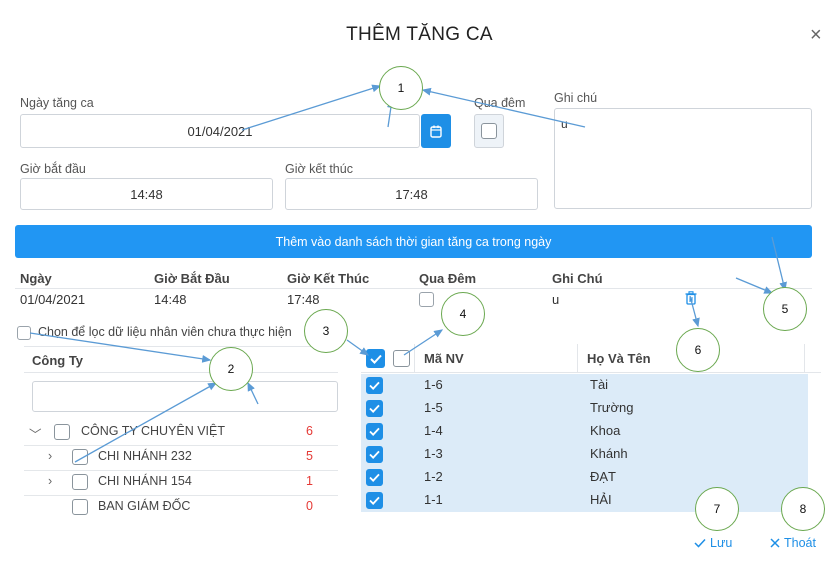  I want to click on annotation-1: 1, so click(401, 88).